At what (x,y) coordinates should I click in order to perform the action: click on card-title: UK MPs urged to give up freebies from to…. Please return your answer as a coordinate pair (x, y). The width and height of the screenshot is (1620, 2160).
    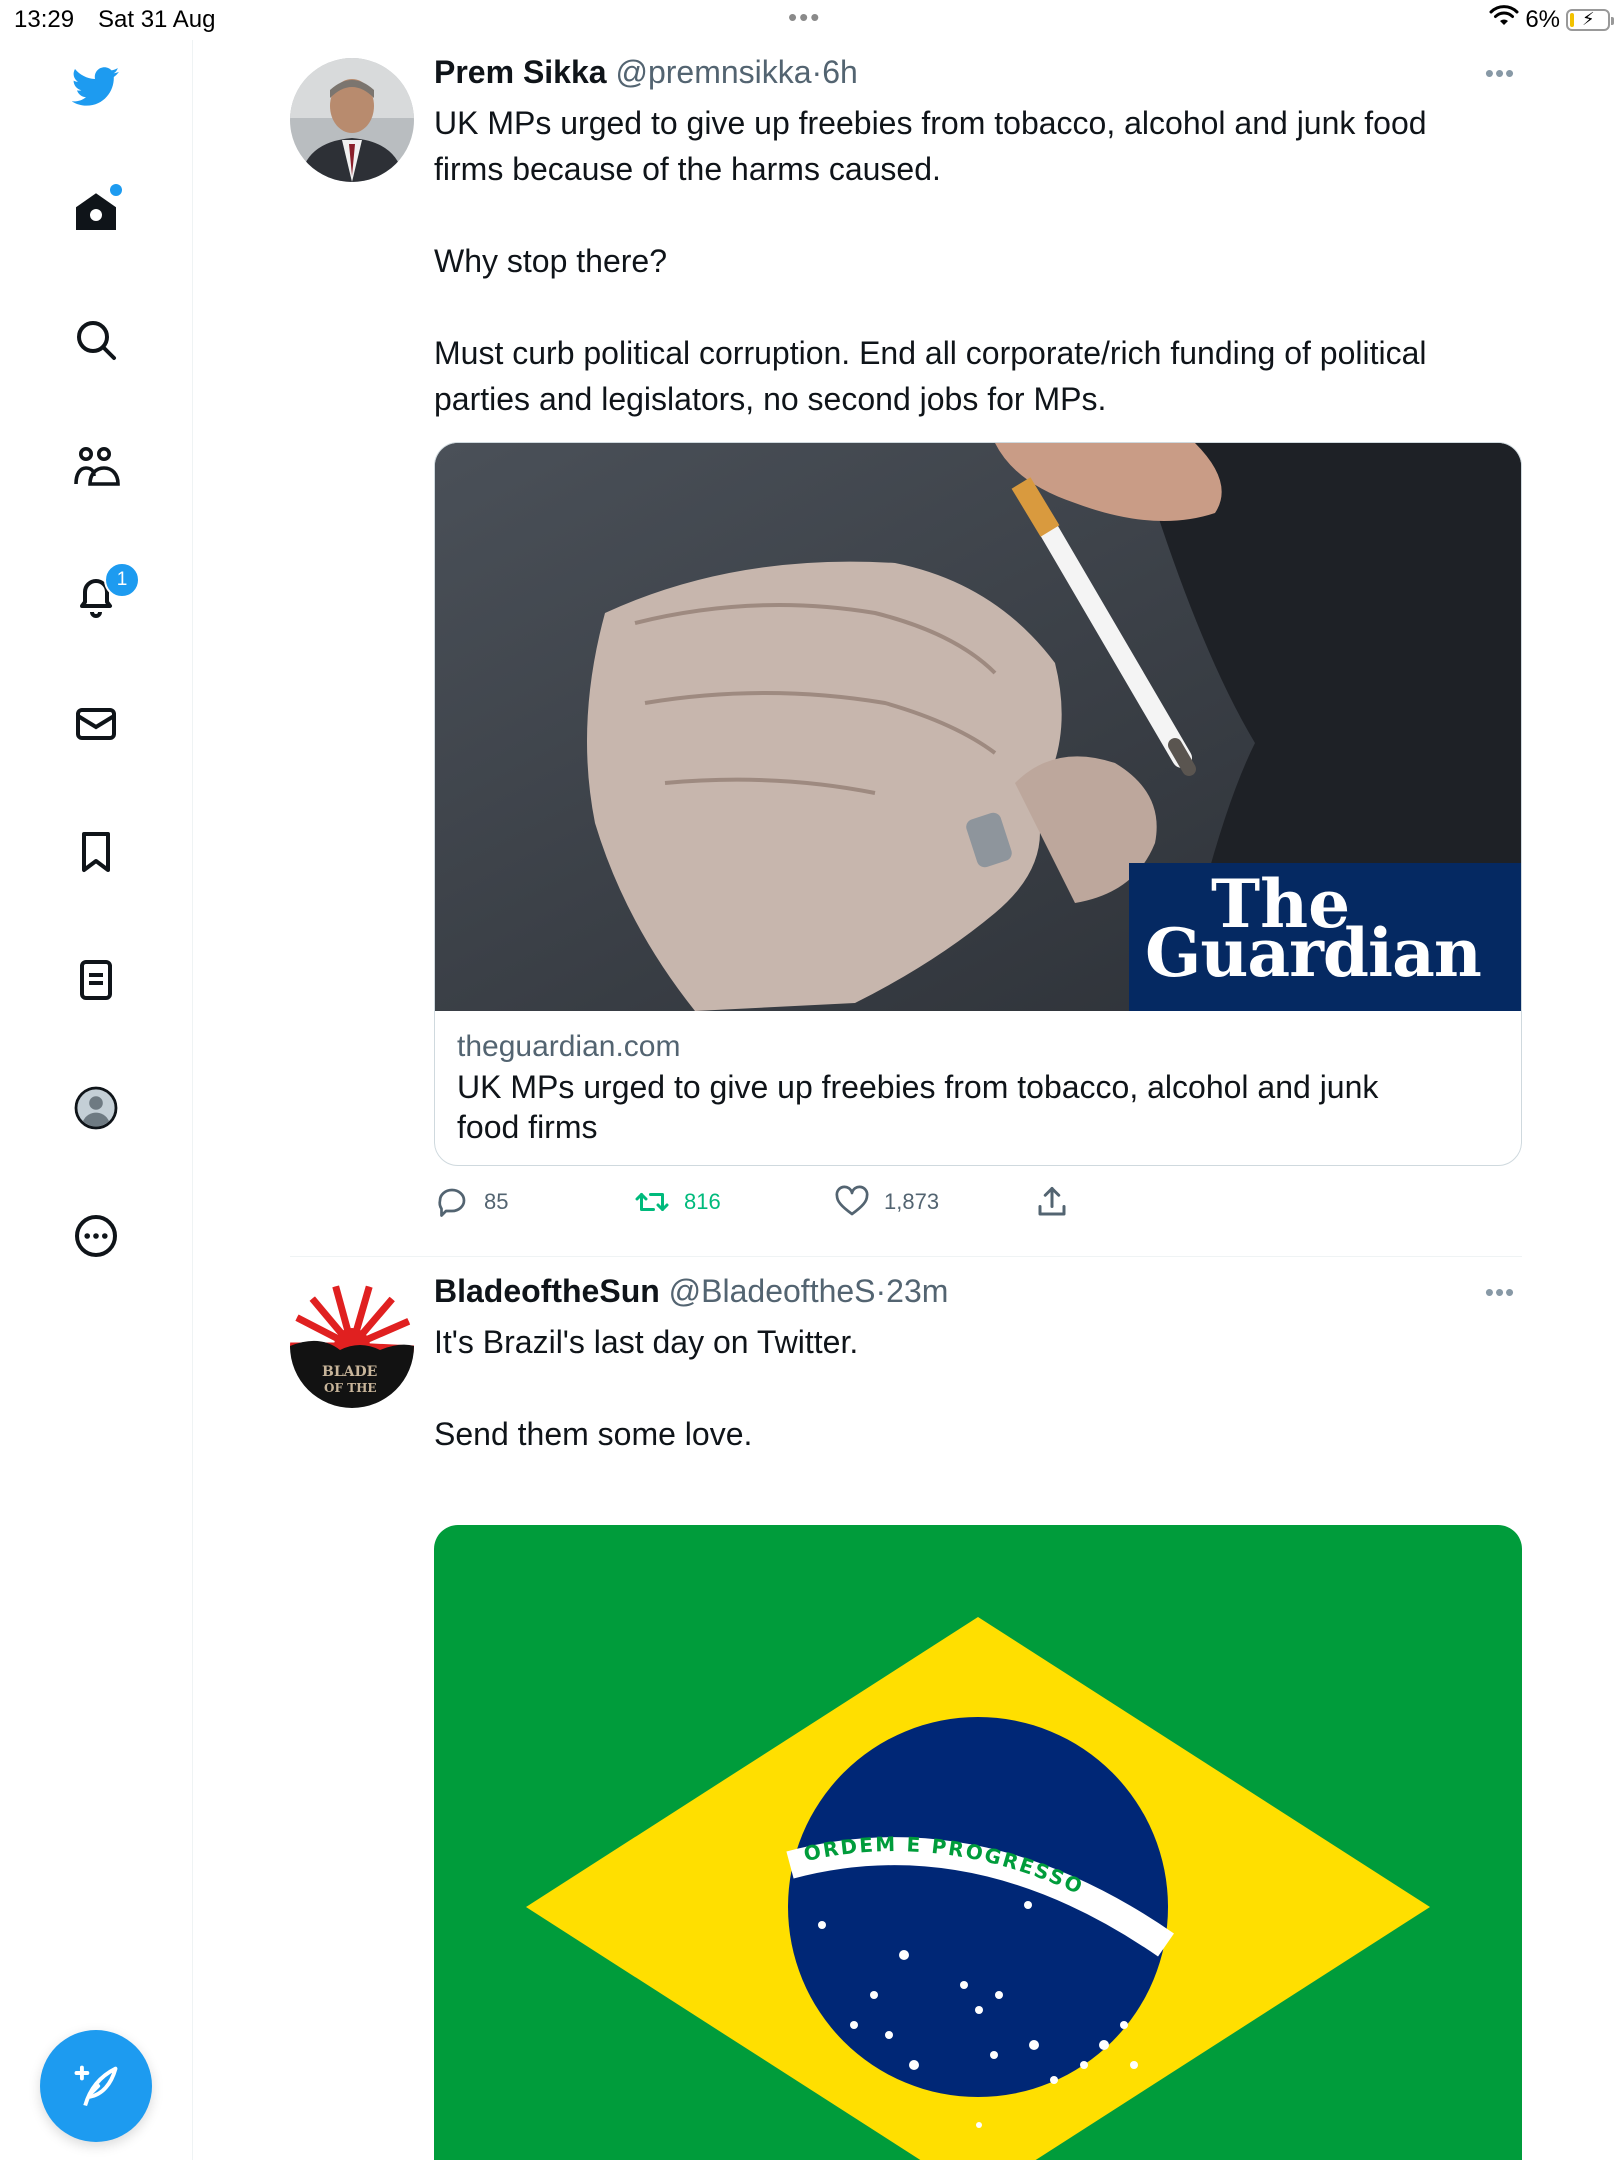
    Looking at the image, I should click on (918, 1107).